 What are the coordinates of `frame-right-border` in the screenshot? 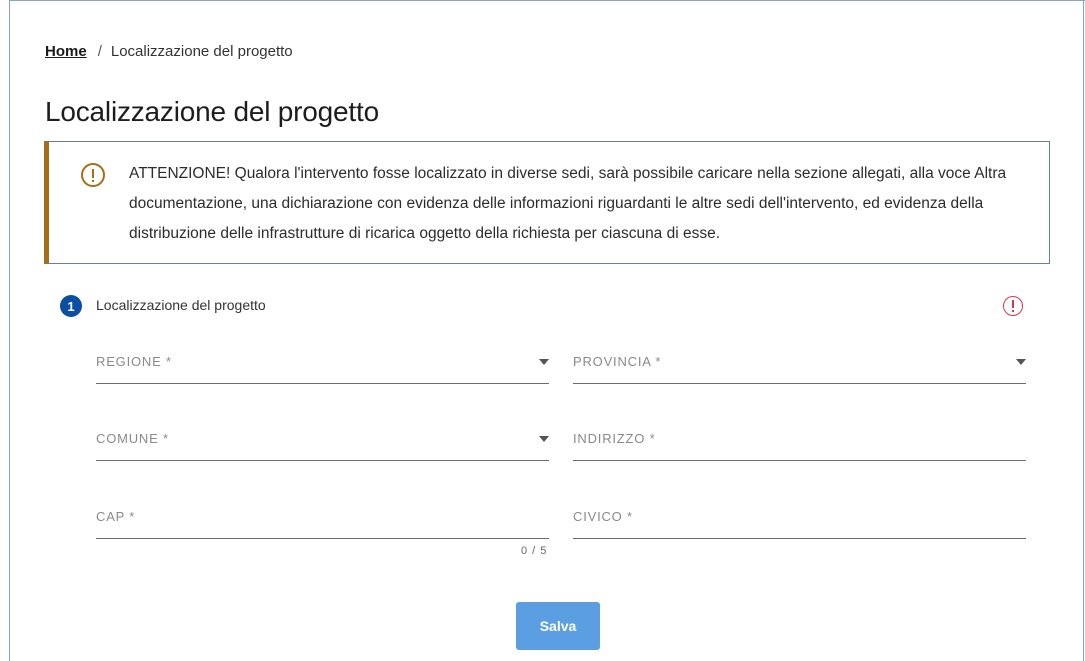 It's located at (1083, 330).